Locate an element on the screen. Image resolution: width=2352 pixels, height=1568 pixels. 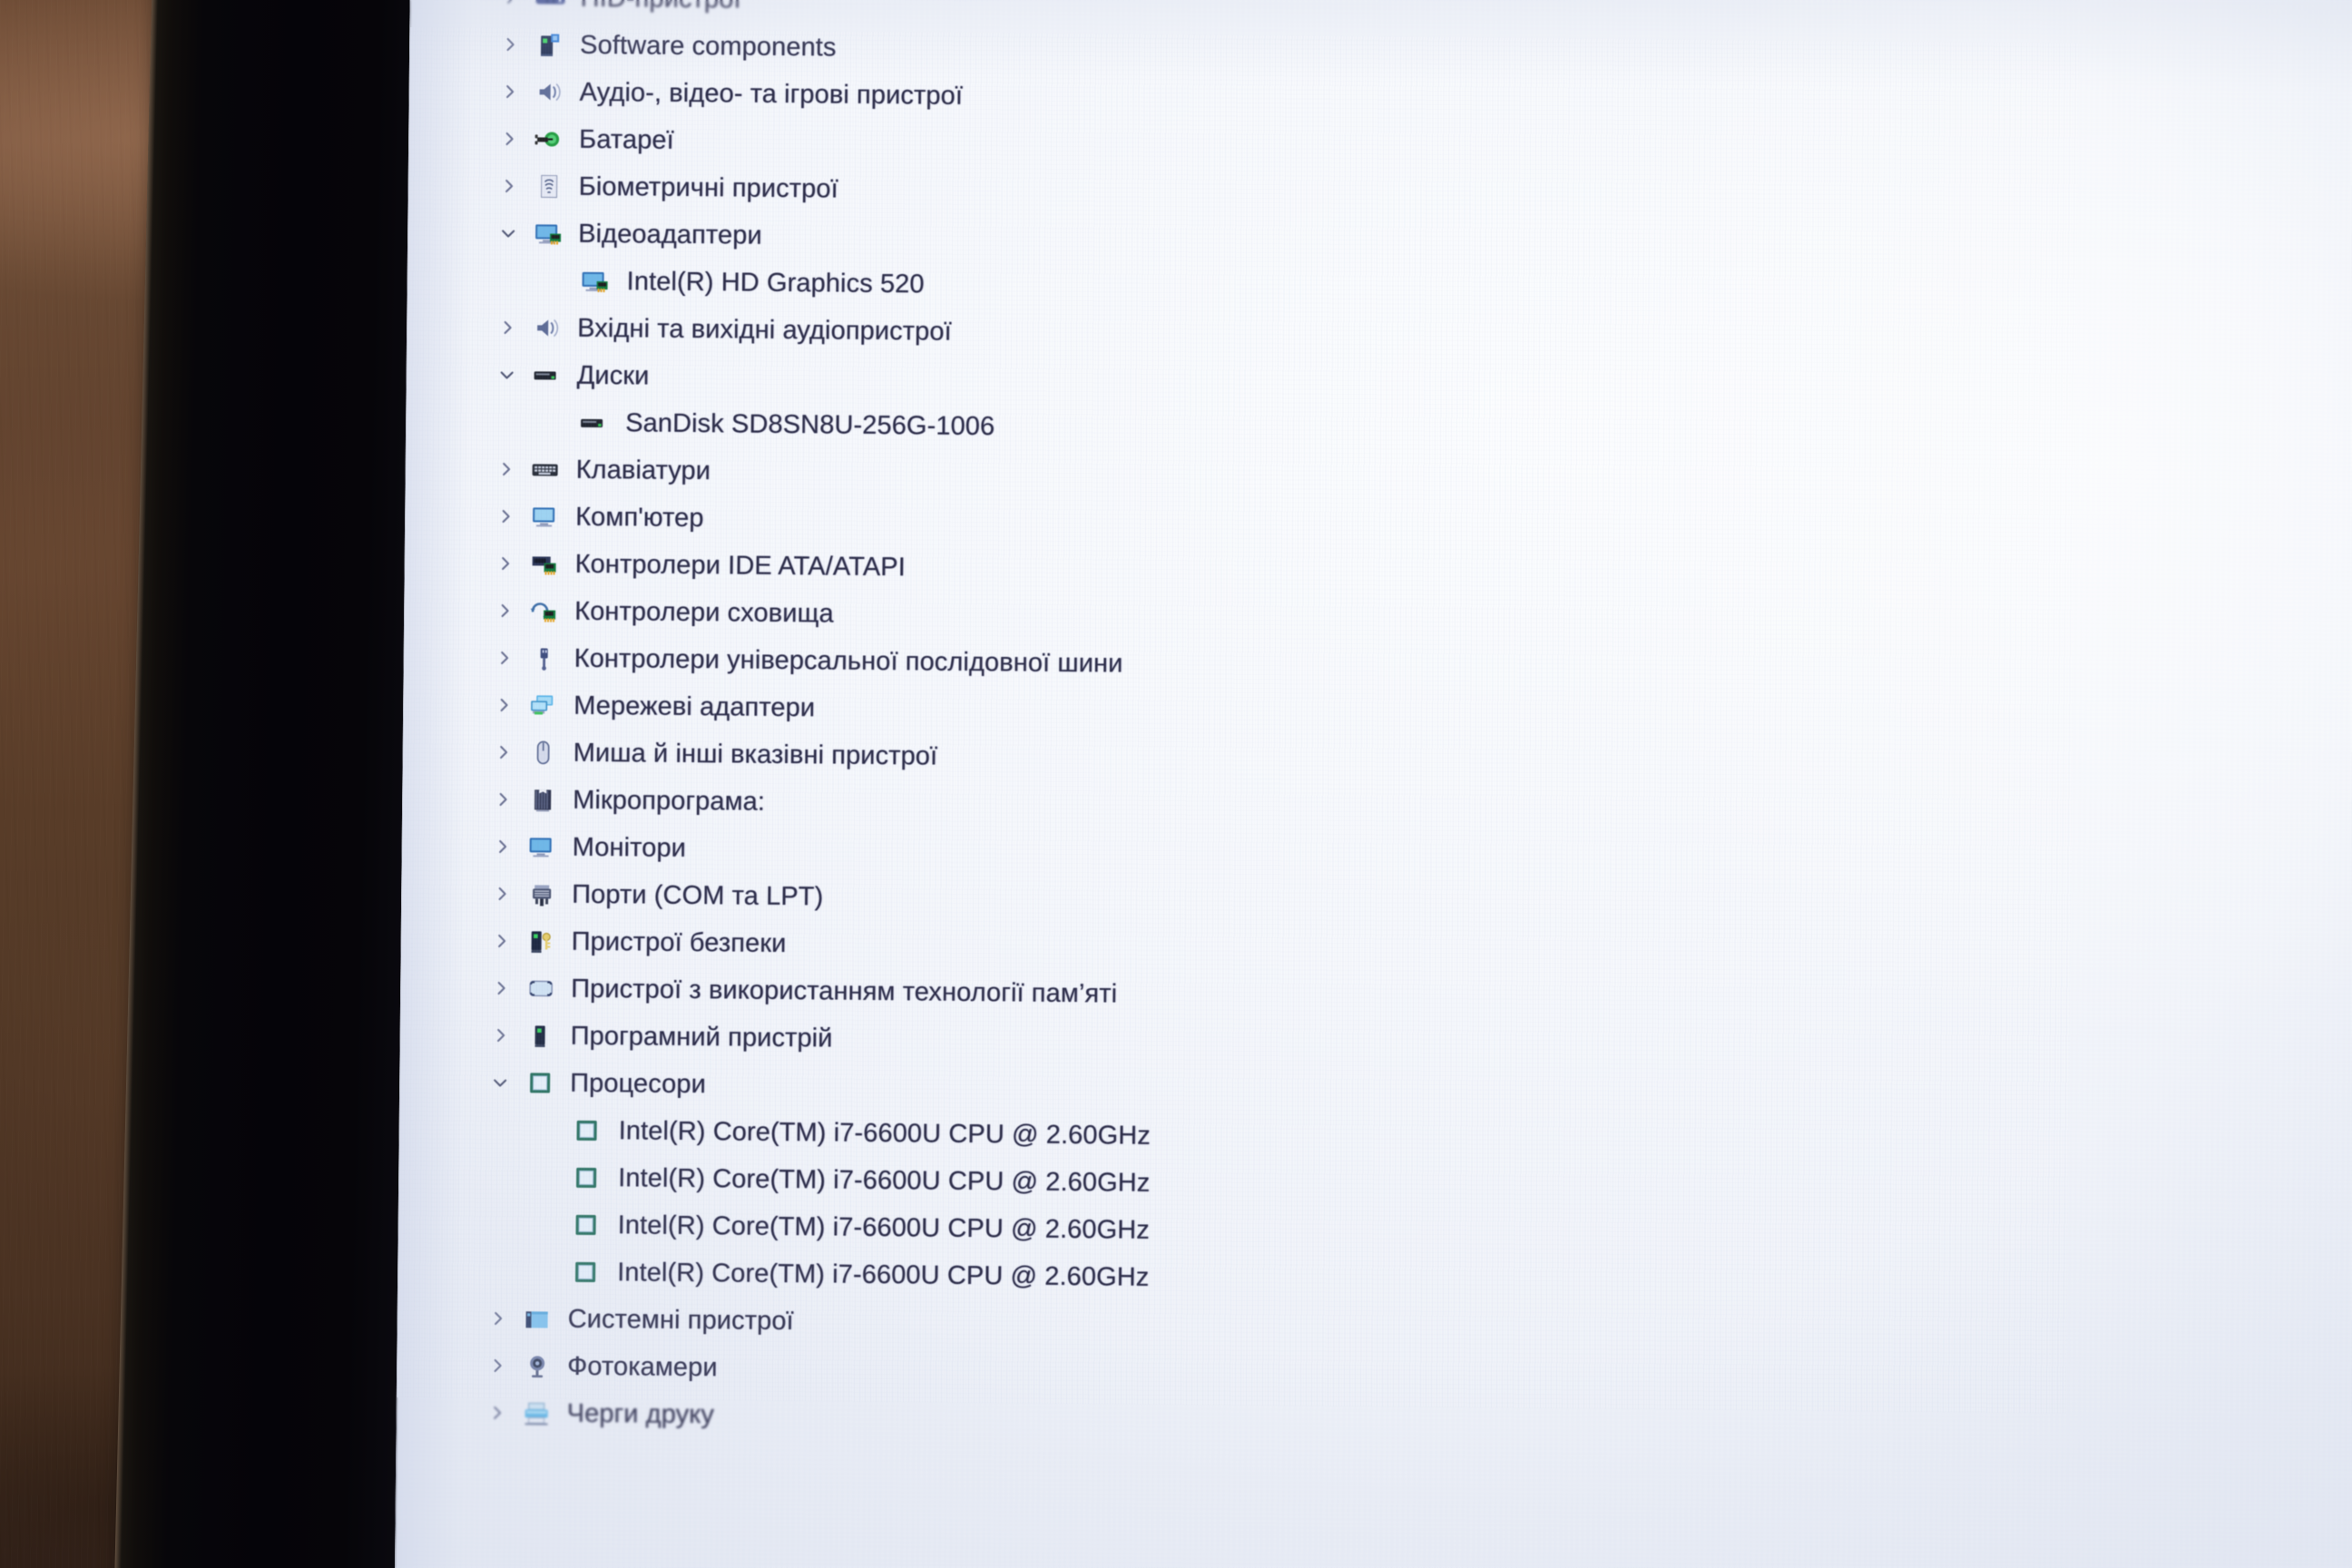
tree-item-label: Аудіо-, відео- та ігрові пристрої is located at coordinates (771, 94).